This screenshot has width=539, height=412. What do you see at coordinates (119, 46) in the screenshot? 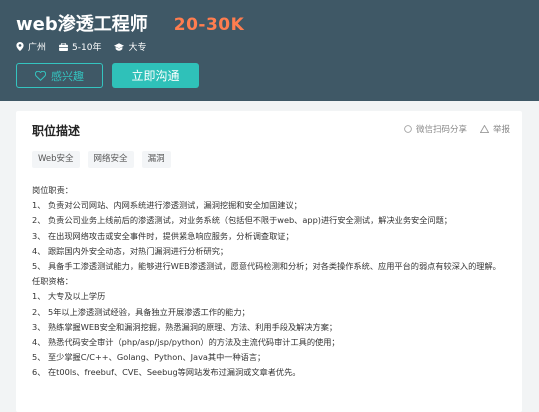
I see `graduation-cap-icon` at bounding box center [119, 46].